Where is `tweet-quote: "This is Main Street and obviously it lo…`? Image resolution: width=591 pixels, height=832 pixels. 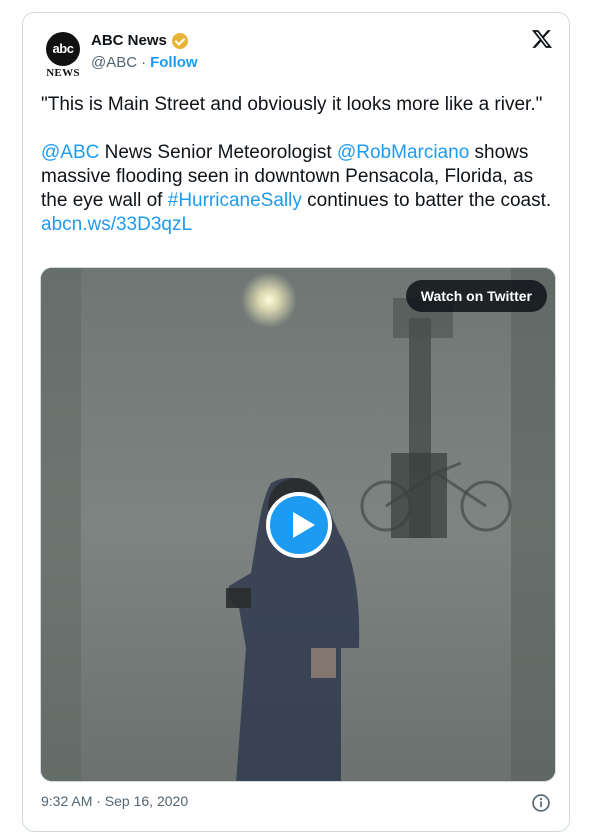
tweet-quote: "This is Main Street and obviously it lo… is located at coordinates (292, 104).